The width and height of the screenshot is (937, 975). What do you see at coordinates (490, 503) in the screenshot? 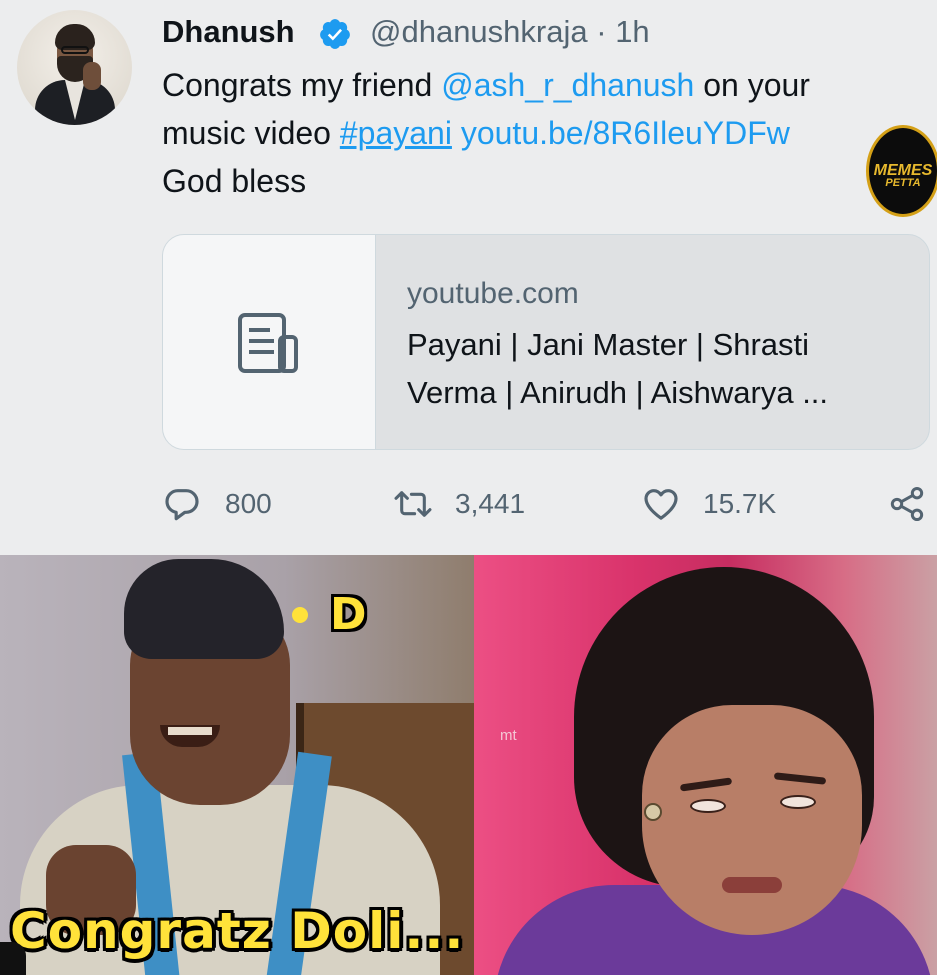
I see `retweet-count: 3,441` at bounding box center [490, 503].